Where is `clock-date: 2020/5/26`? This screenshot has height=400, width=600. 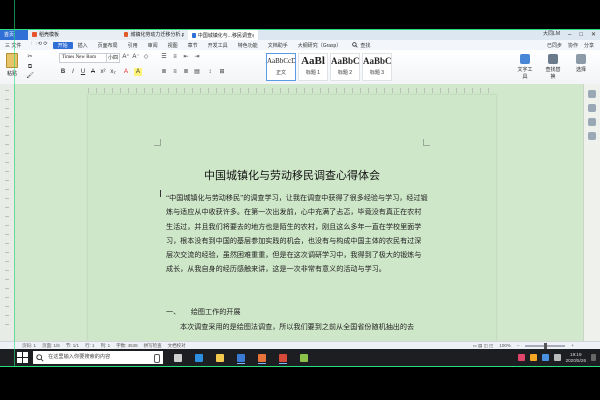
clock-date: 2020/5/26 is located at coordinates (575, 360).